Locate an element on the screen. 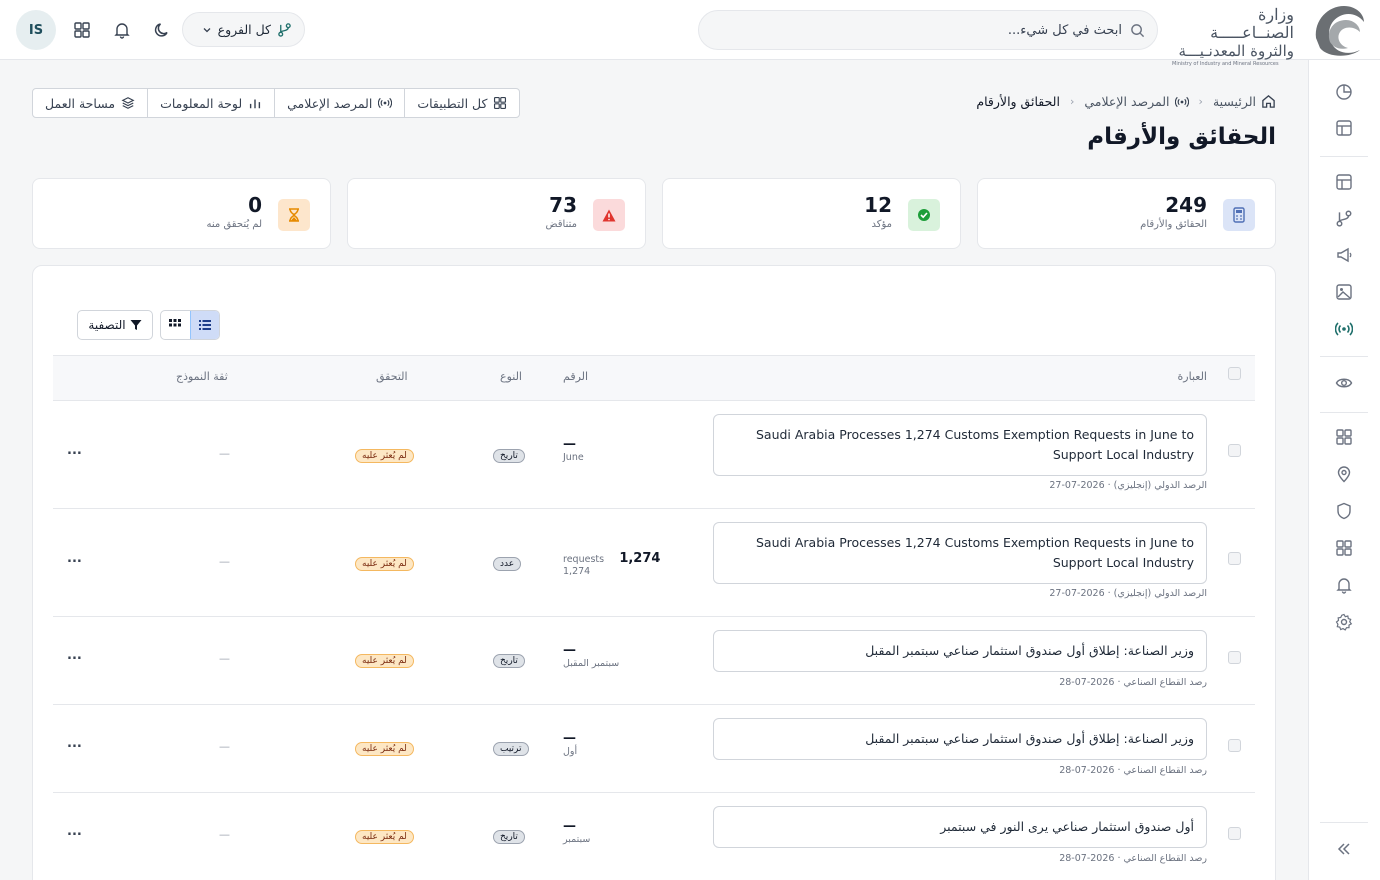  select-all-checkbox is located at coordinates (1234, 373).